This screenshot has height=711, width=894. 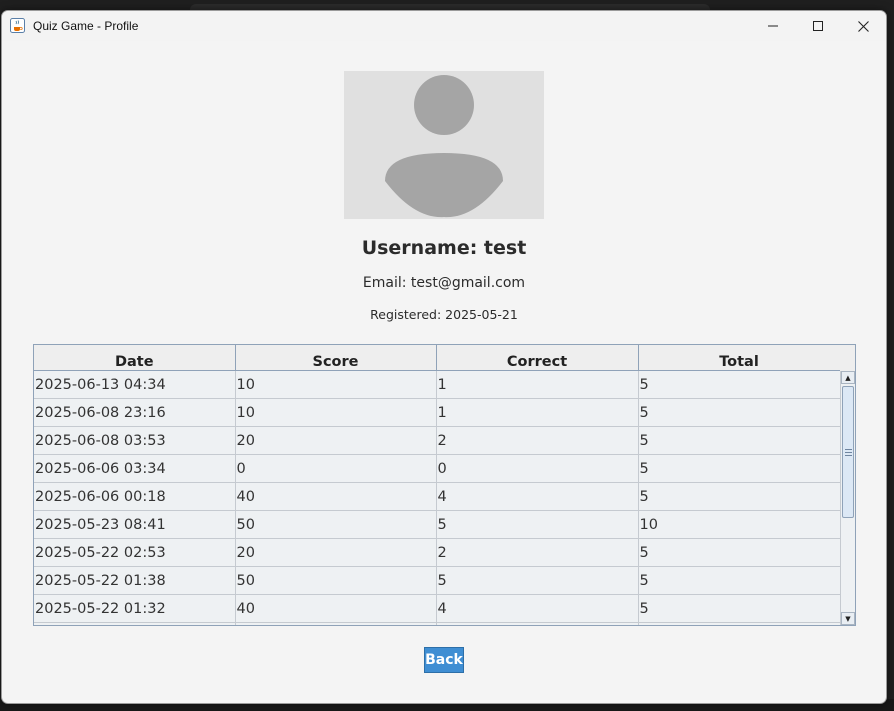 I want to click on scroll-down-arrow-icon: ▼, so click(x=848, y=618).